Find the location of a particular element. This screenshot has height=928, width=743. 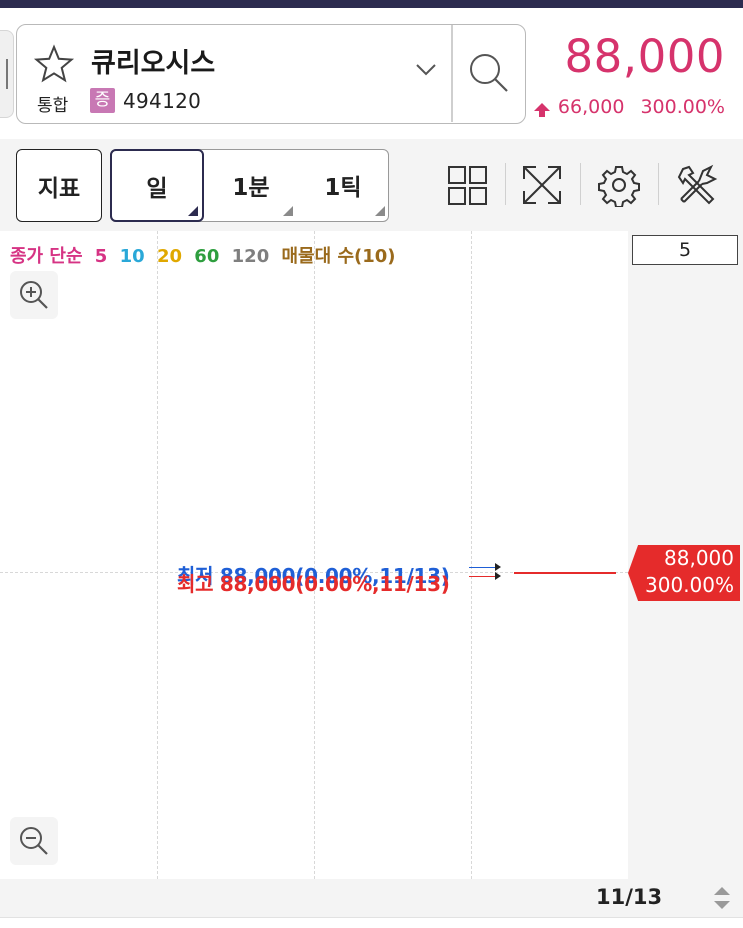

highest-price-annotation: 최고 88,000(0.00%,11/13) is located at coordinates (313, 584).